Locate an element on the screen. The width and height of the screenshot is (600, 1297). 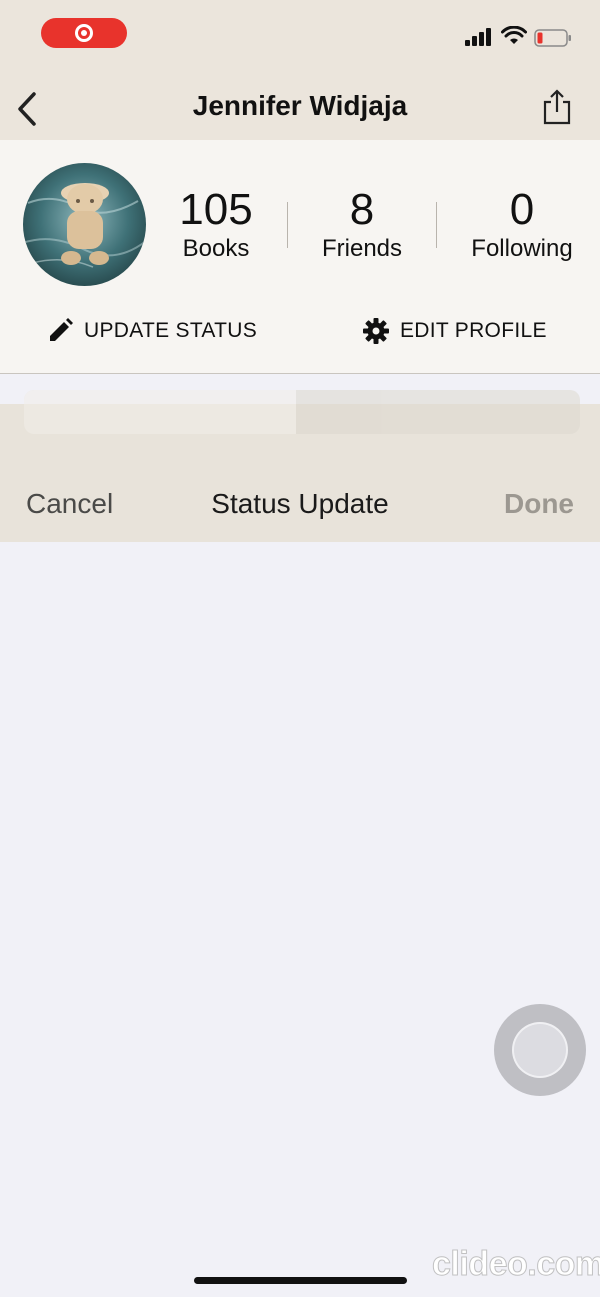
stat-friends: 8 Friends is located at coordinates (362, 225).